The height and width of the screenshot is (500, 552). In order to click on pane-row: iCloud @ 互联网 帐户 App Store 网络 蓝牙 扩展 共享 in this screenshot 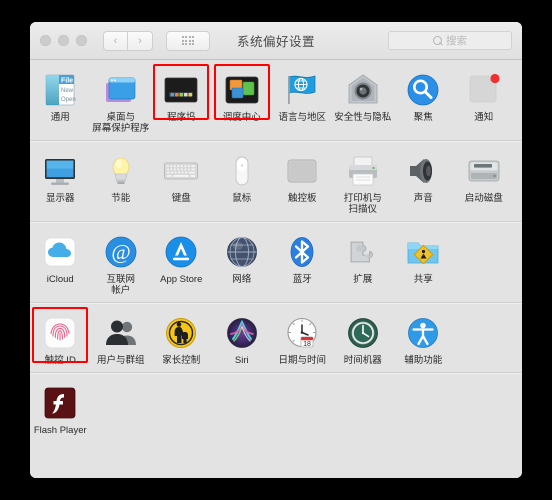, I will do `click(276, 262)`.